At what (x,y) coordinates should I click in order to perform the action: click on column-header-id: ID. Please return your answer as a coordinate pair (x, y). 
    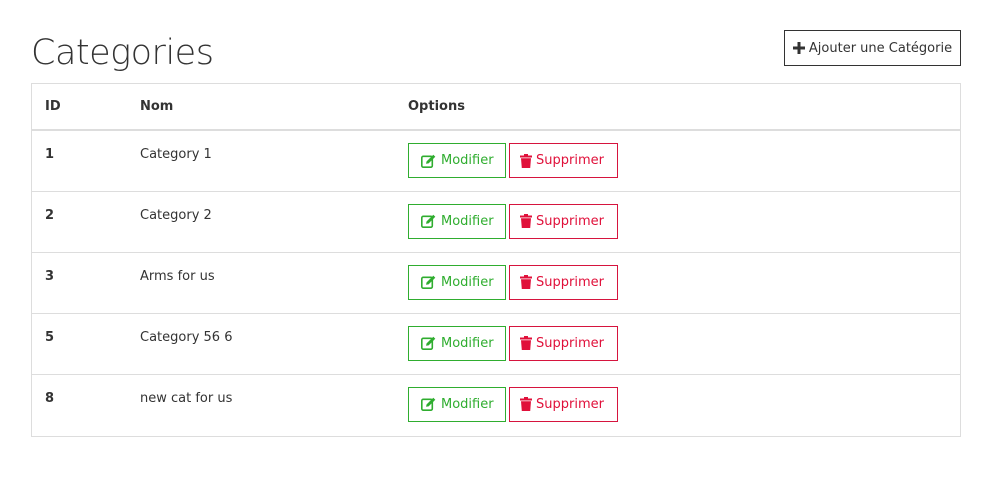
    Looking at the image, I should click on (79, 107).